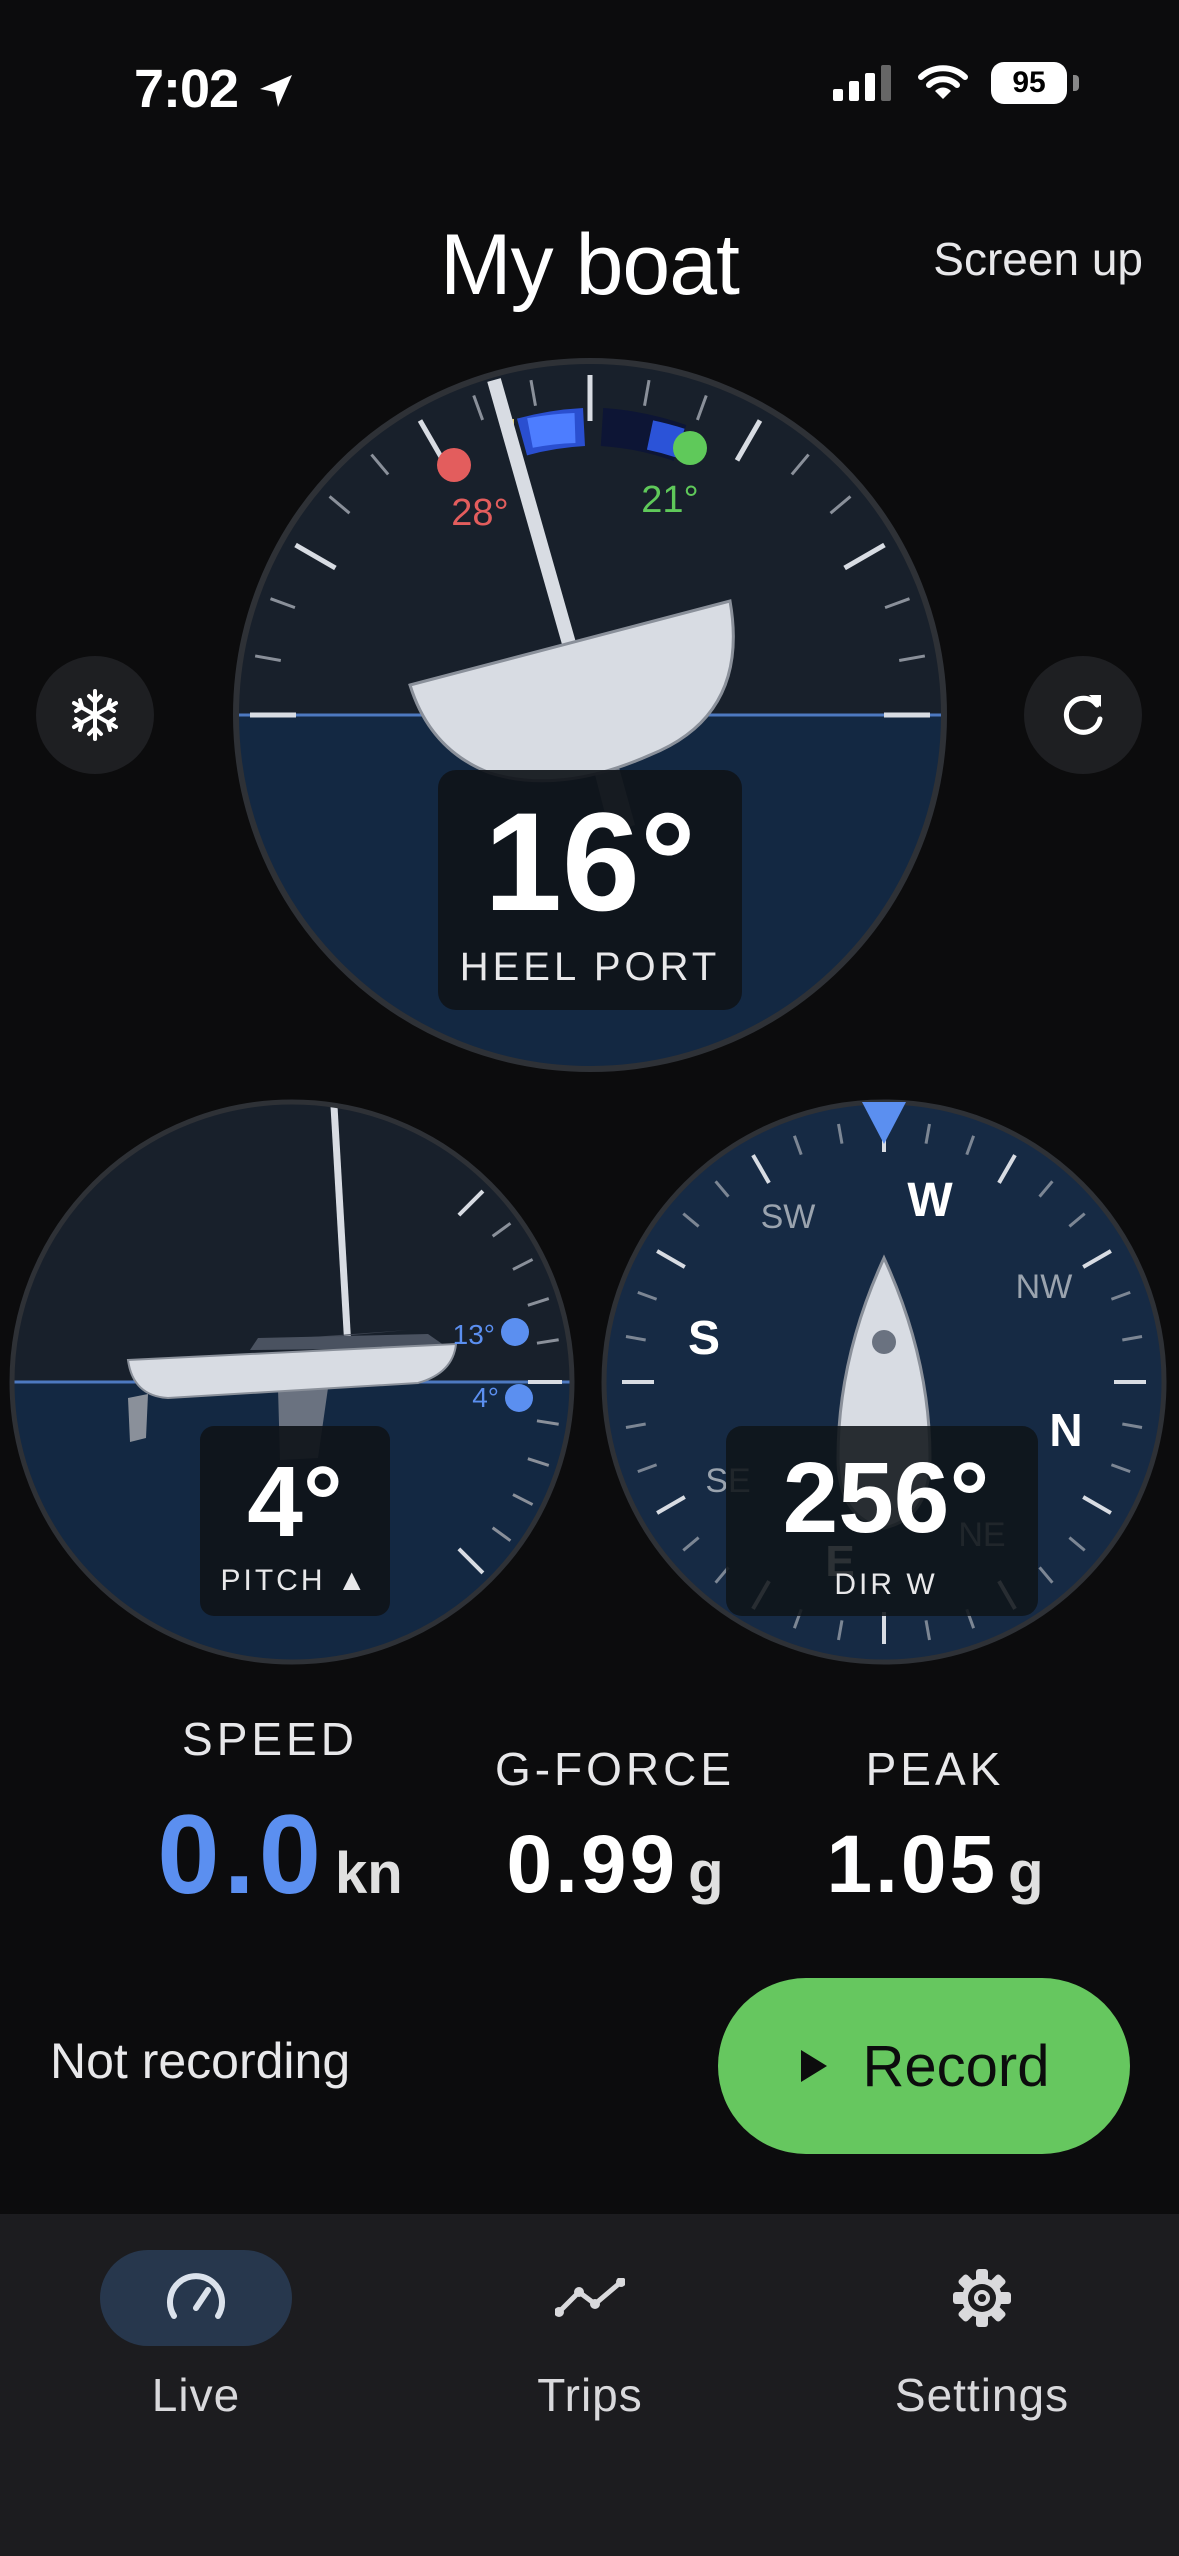 The image size is (1179, 2556). I want to click on trend-icon, so click(590, 2297).